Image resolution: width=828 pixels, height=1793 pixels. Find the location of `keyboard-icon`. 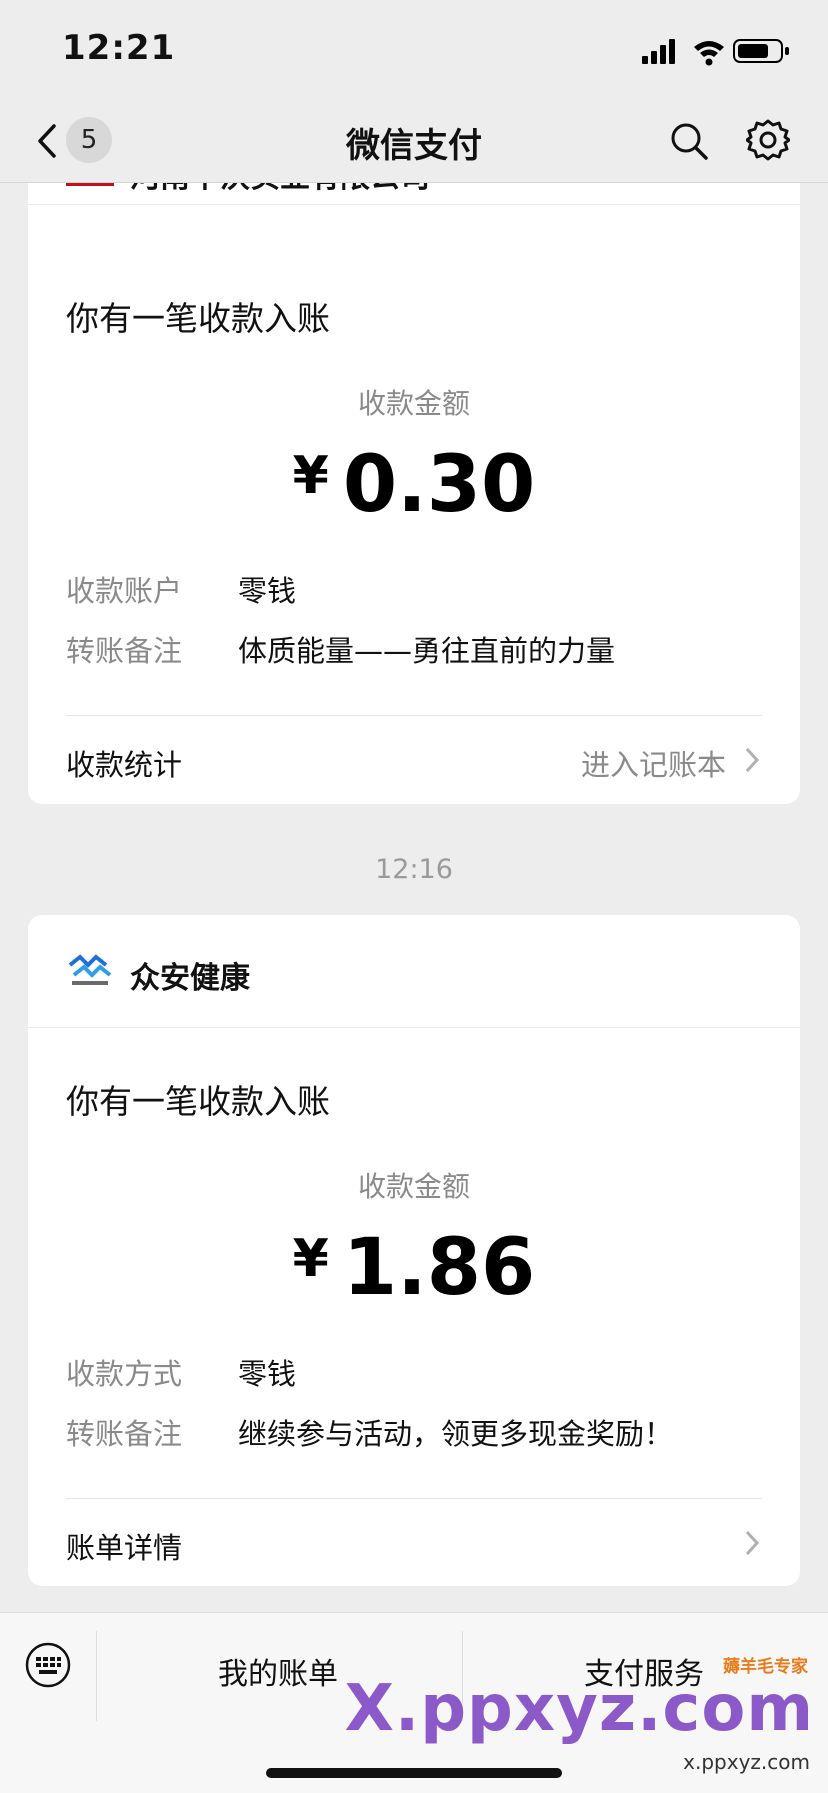

keyboard-icon is located at coordinates (48, 1665).